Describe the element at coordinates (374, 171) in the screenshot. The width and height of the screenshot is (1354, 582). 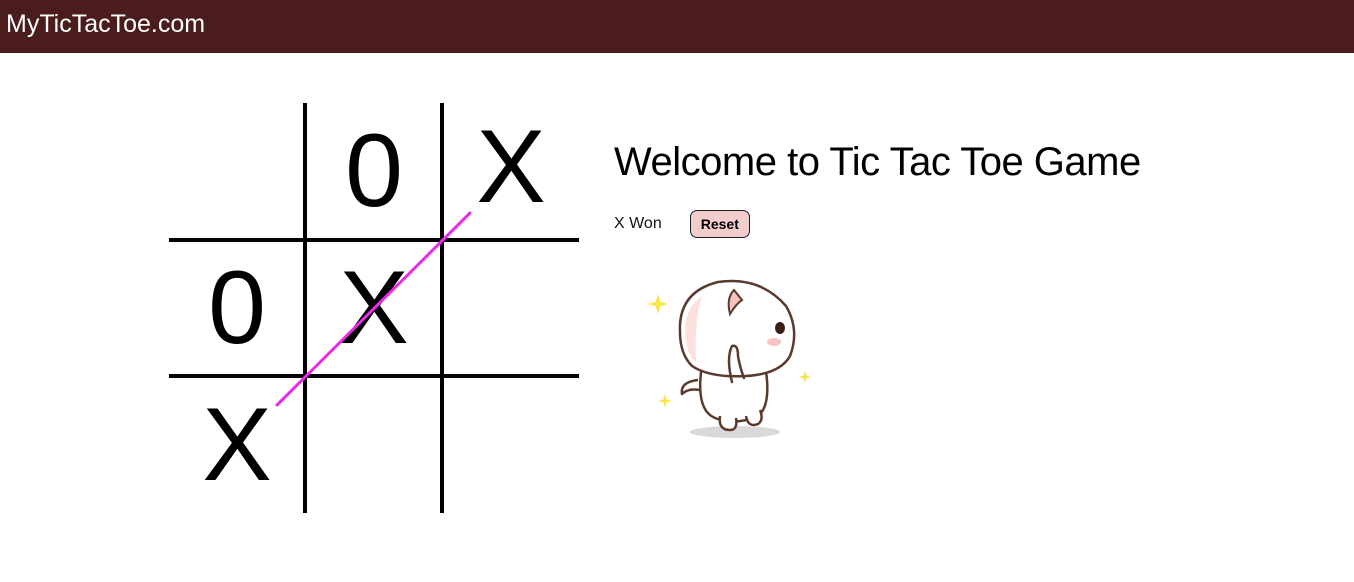
I see `board-cell-1: 0` at that location.